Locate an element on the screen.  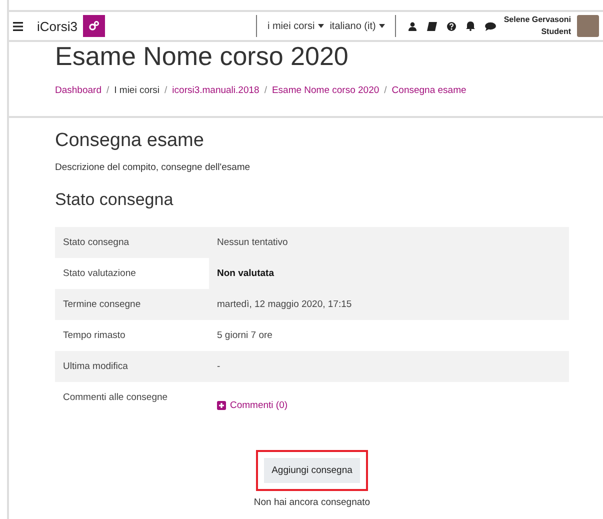
page-title: Esame Nome corso 2020 is located at coordinates (202, 56).